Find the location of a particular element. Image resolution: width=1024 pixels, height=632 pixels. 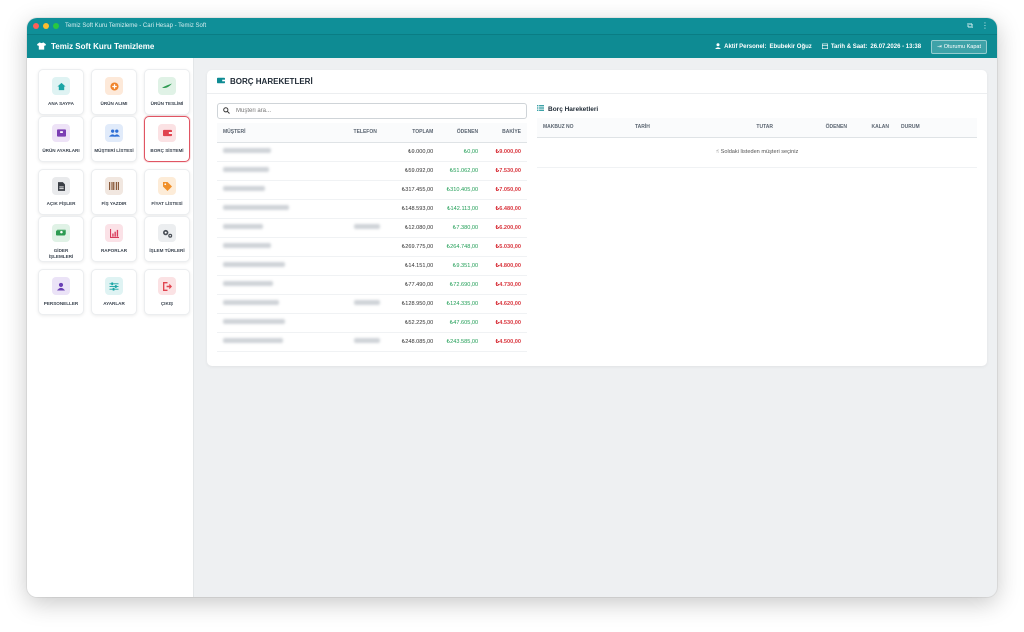

sidebar-item-7: FİŞ YAZDIR is located at coordinates (114, 192).